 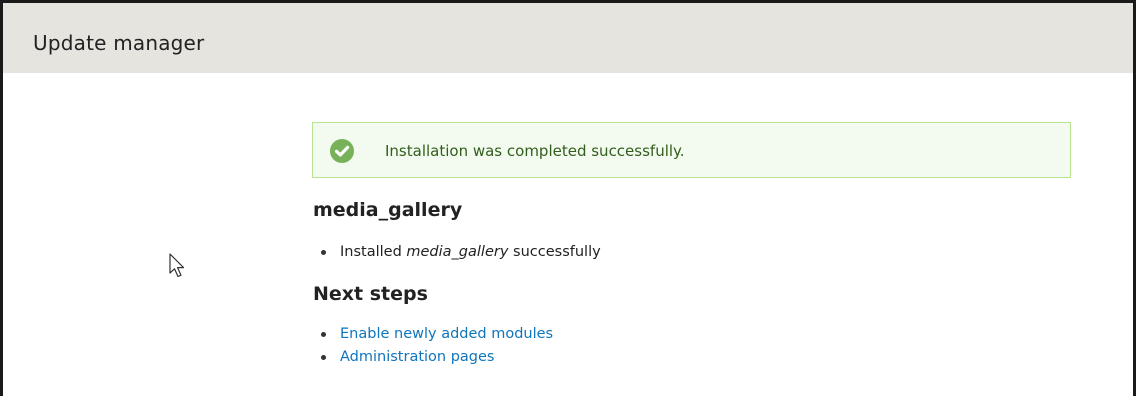 What do you see at coordinates (417, 357) in the screenshot?
I see `administration-pages-link: Administration pages` at bounding box center [417, 357].